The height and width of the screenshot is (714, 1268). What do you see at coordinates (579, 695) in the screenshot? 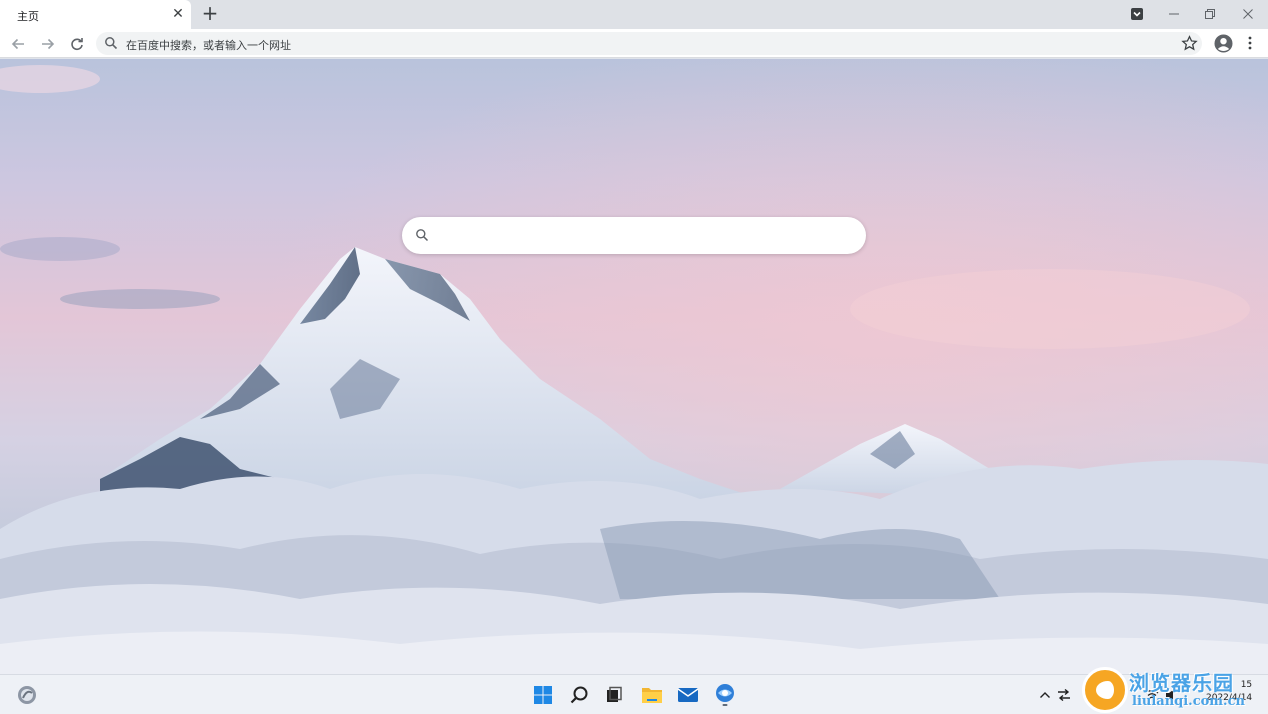
I see `taskbar-search-icon` at bounding box center [579, 695].